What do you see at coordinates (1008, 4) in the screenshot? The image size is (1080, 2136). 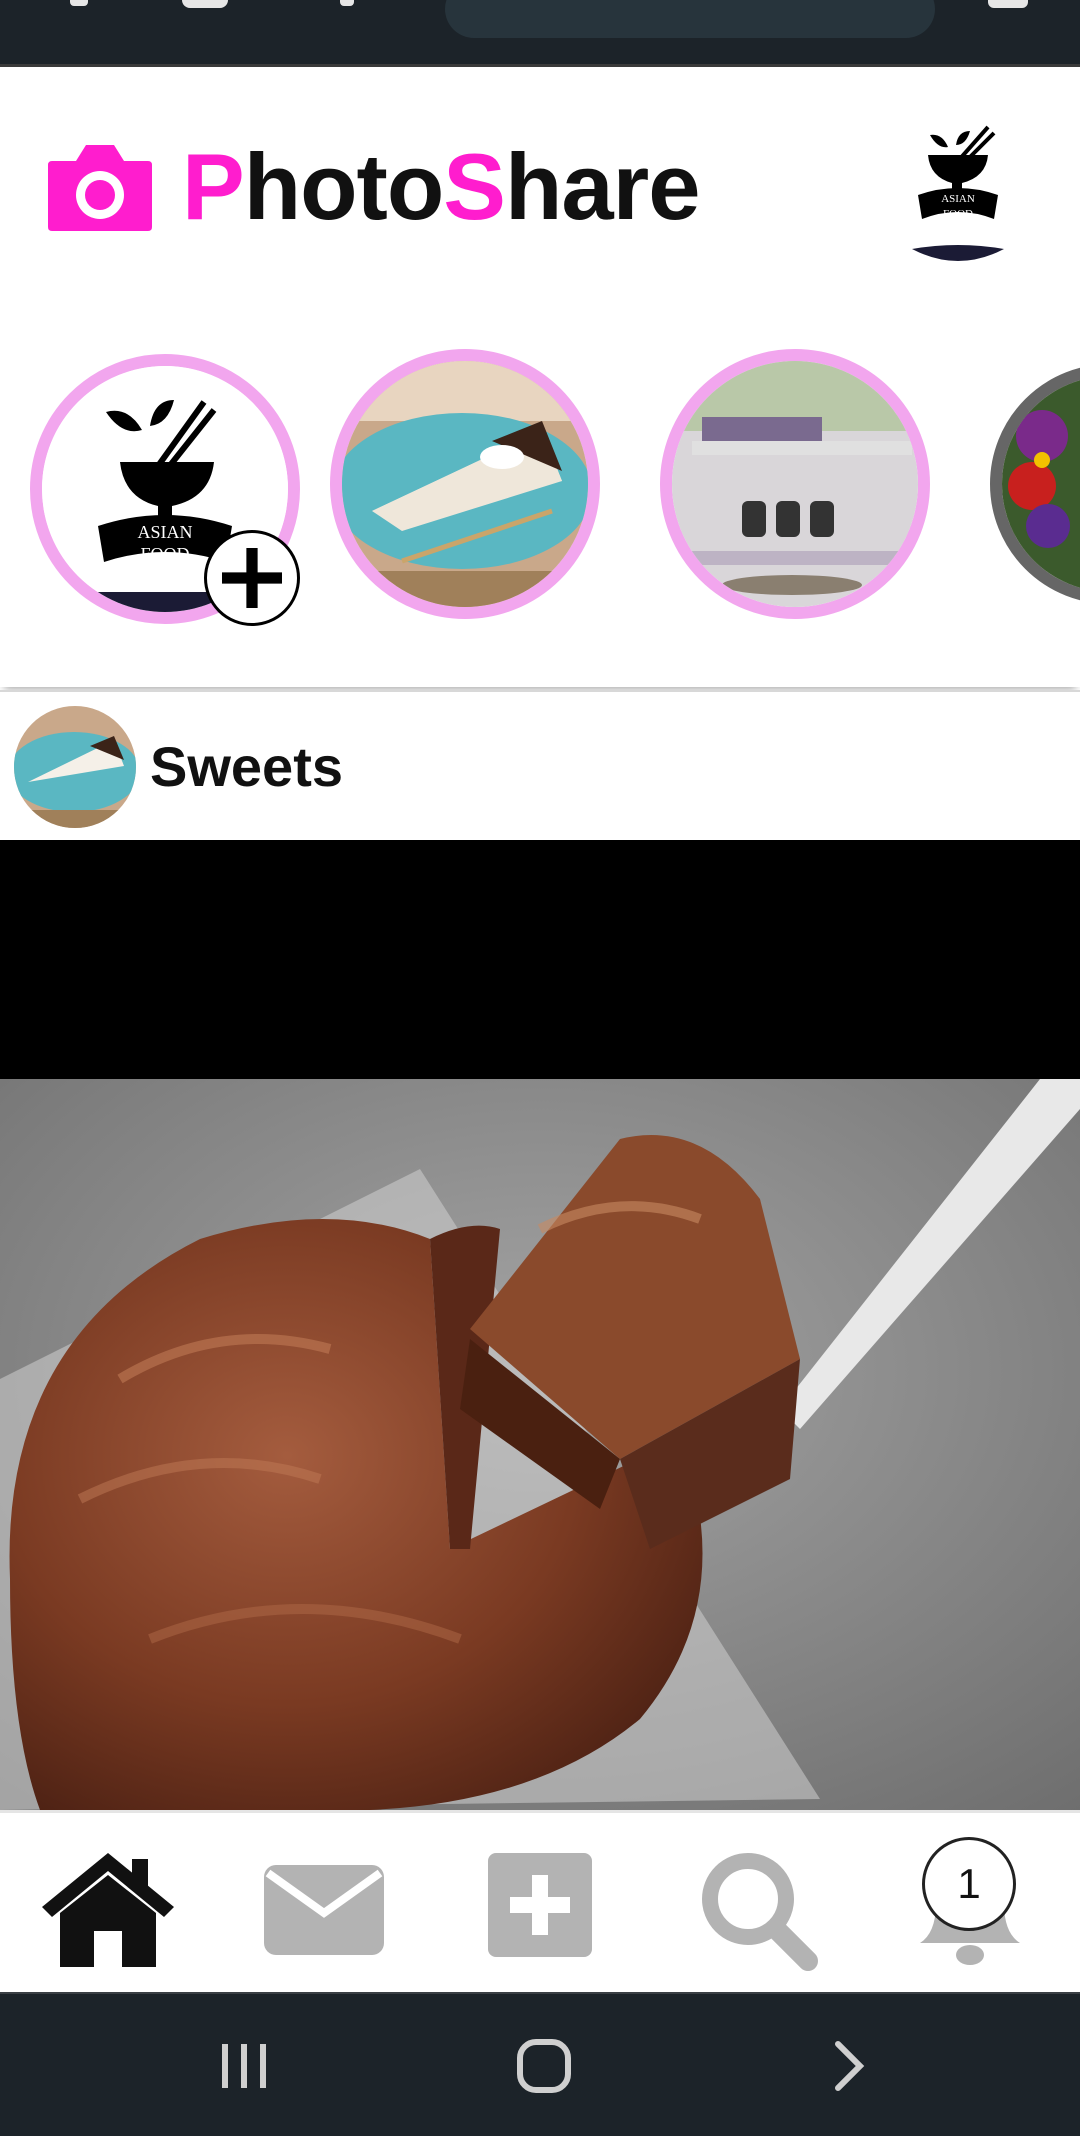 I see `battery-icon` at bounding box center [1008, 4].